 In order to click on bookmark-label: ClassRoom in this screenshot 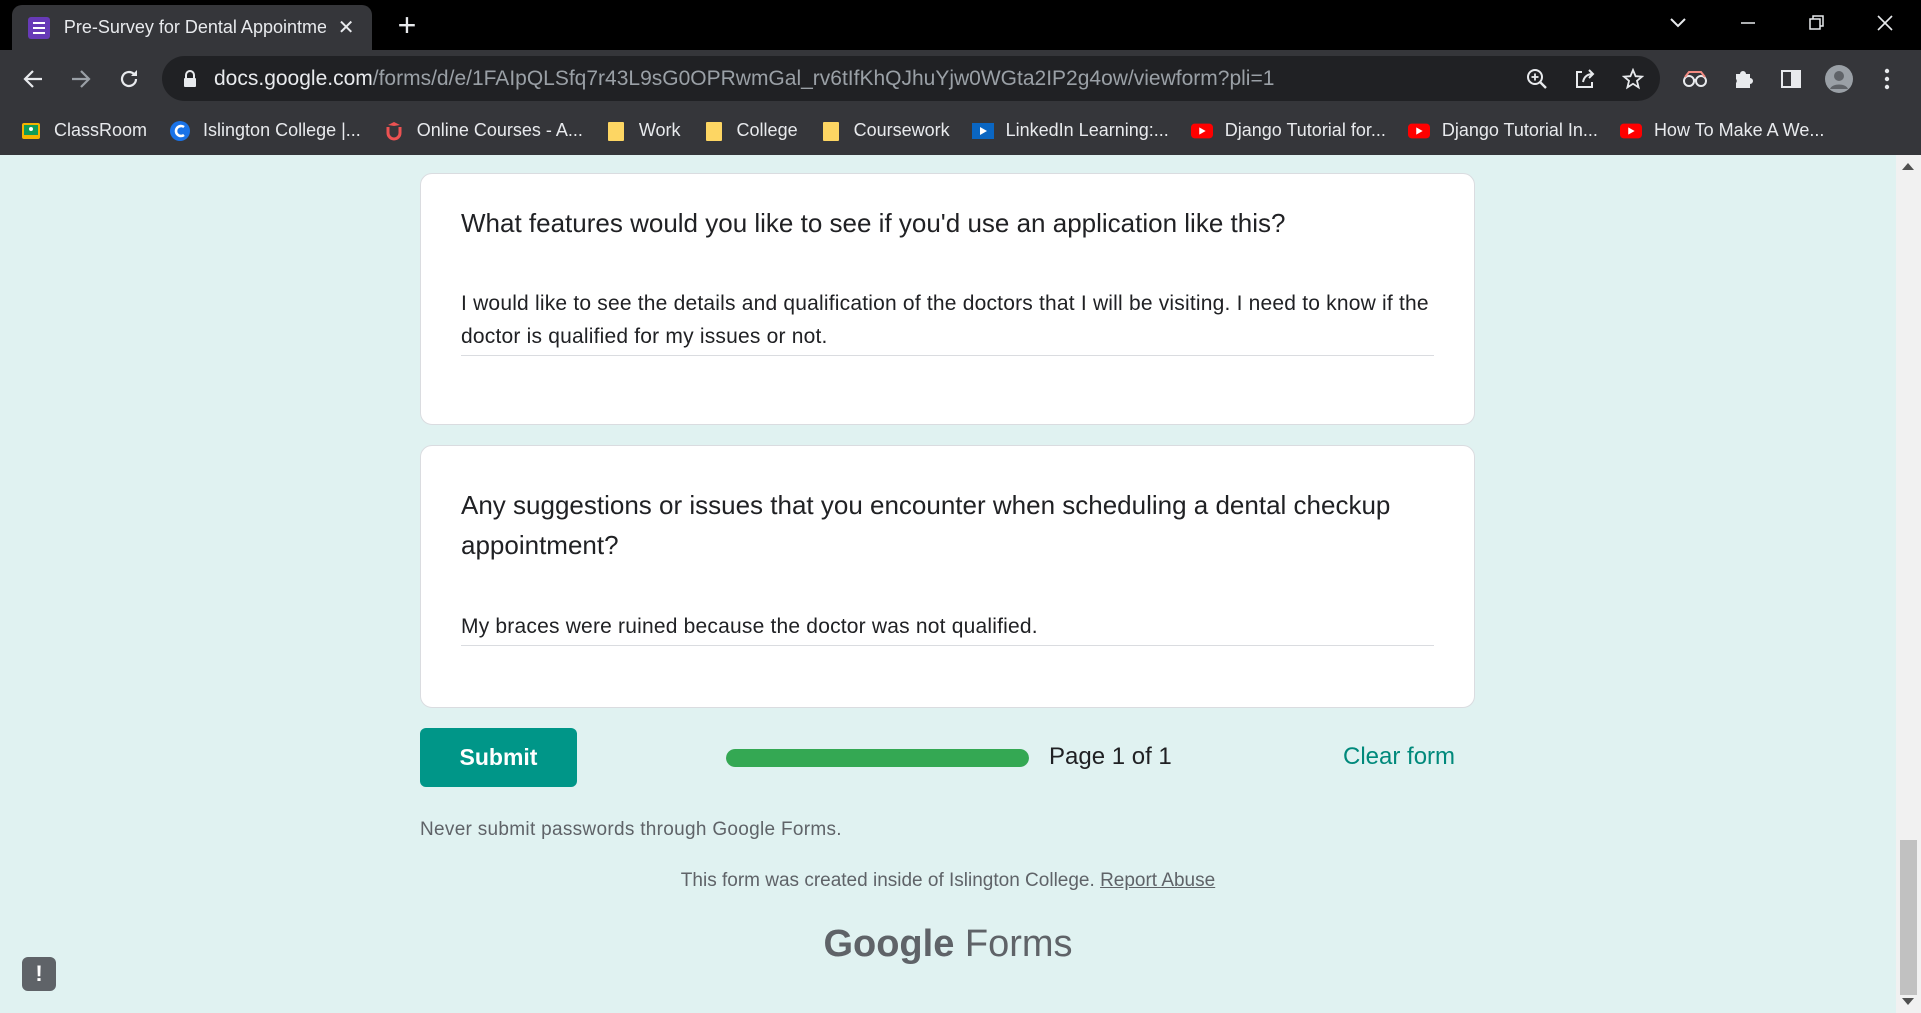, I will do `click(101, 130)`.